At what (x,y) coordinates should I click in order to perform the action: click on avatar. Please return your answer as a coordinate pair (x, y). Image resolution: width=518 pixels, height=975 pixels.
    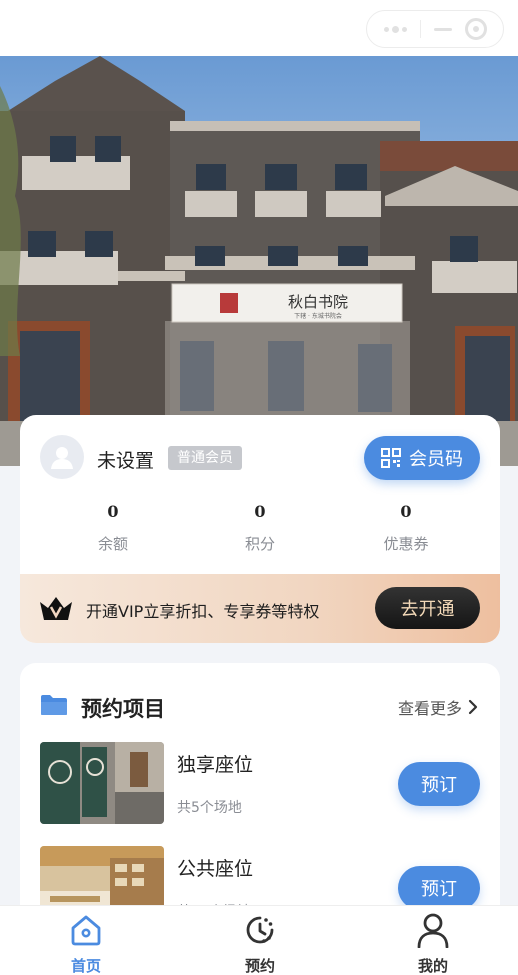
    Looking at the image, I should click on (62, 457).